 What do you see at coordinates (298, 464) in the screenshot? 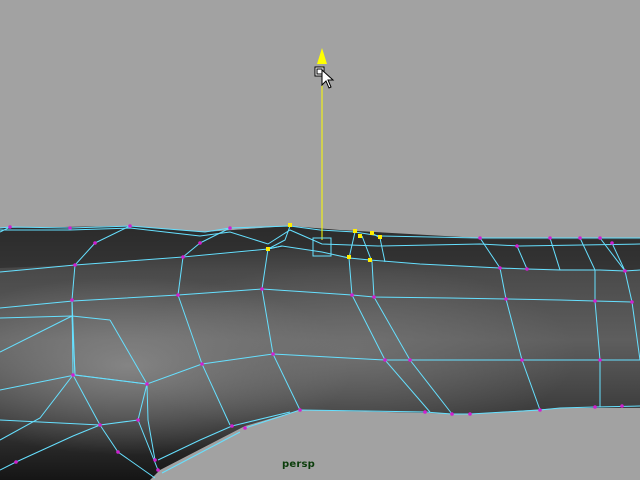
I see `camera-label: persp` at bounding box center [298, 464].